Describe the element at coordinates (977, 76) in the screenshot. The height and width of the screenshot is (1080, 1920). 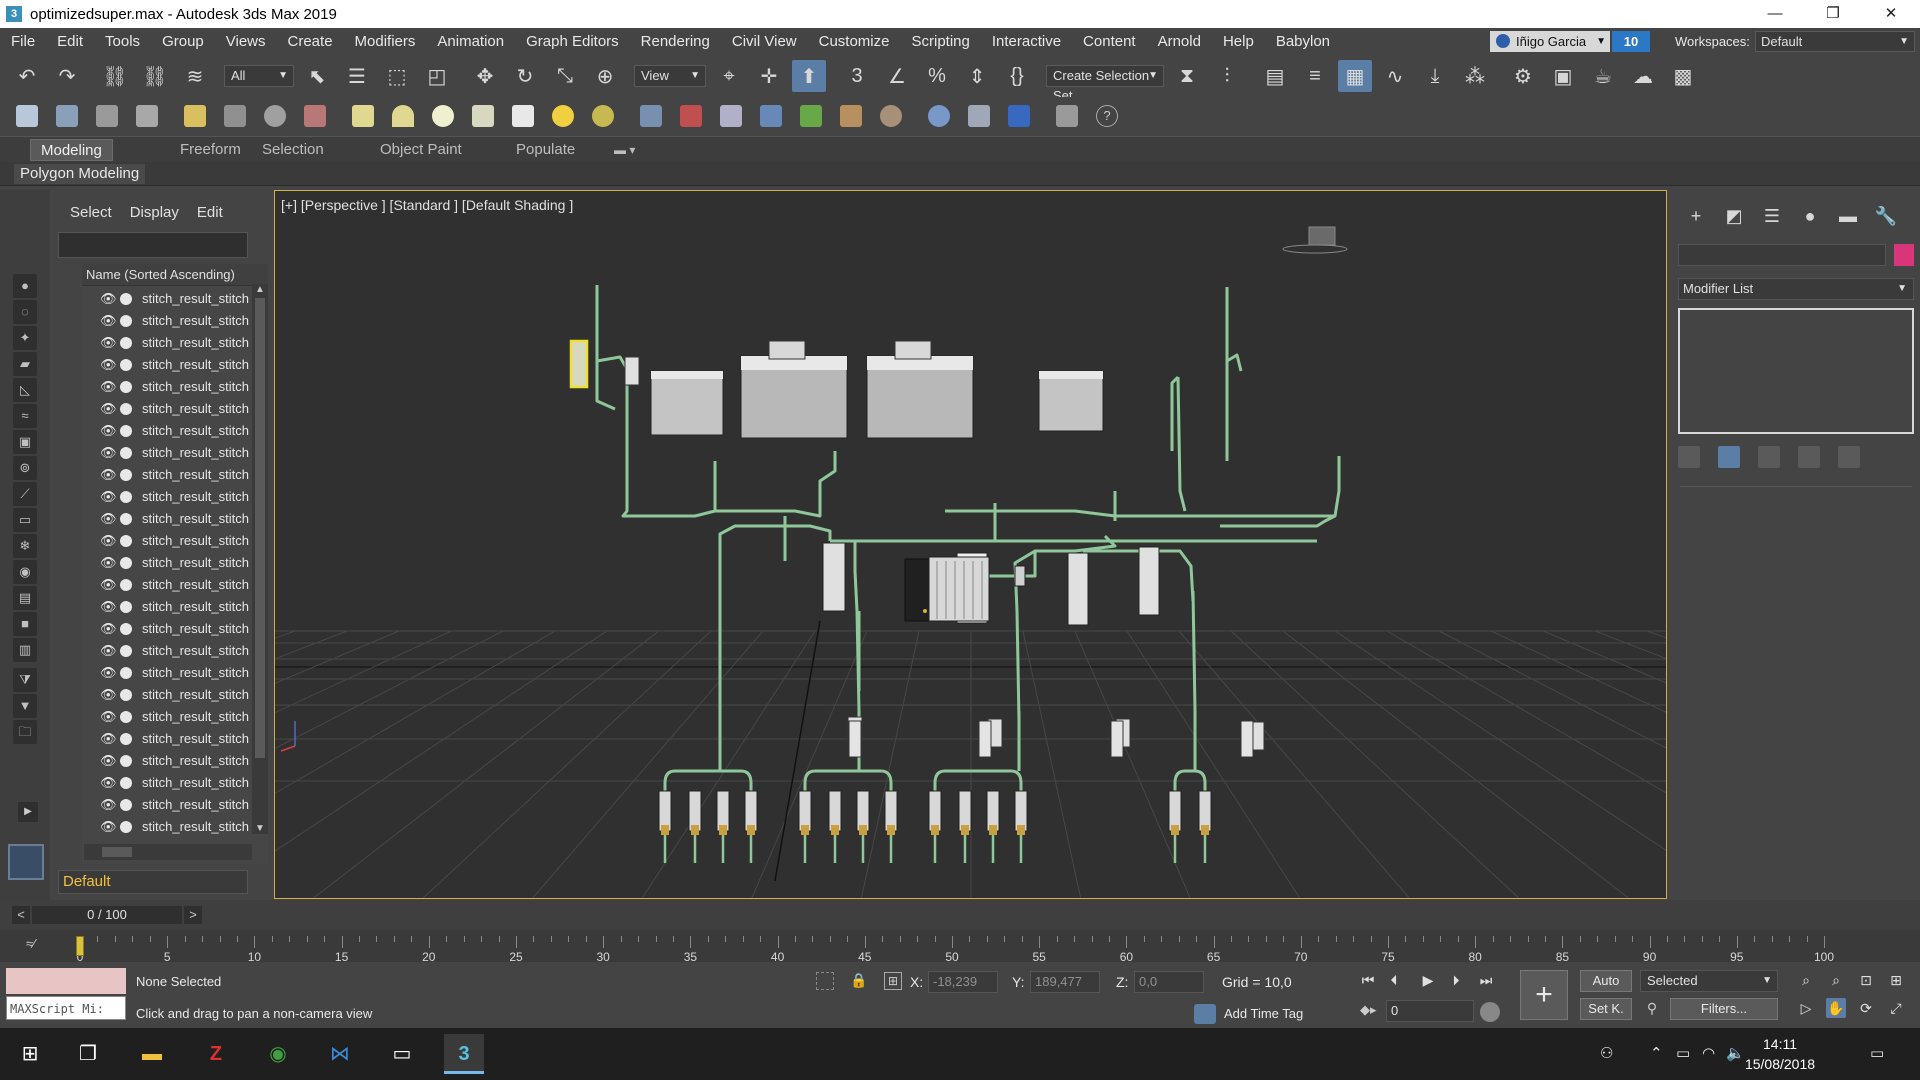
I see `spinner-snap-icon: ⇕` at that location.